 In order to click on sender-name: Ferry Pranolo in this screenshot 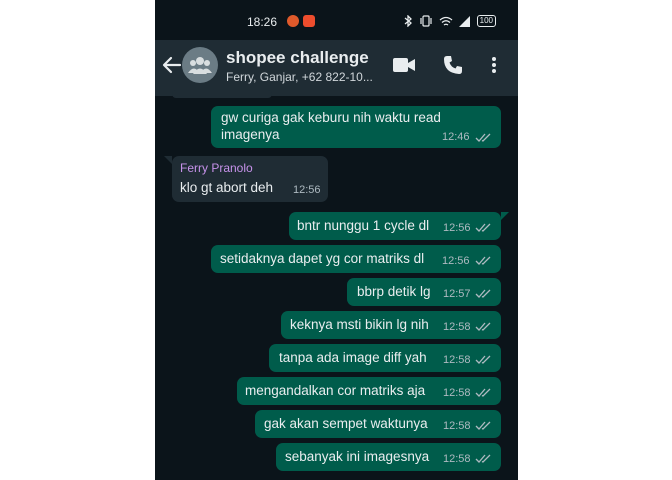, I will do `click(216, 168)`.